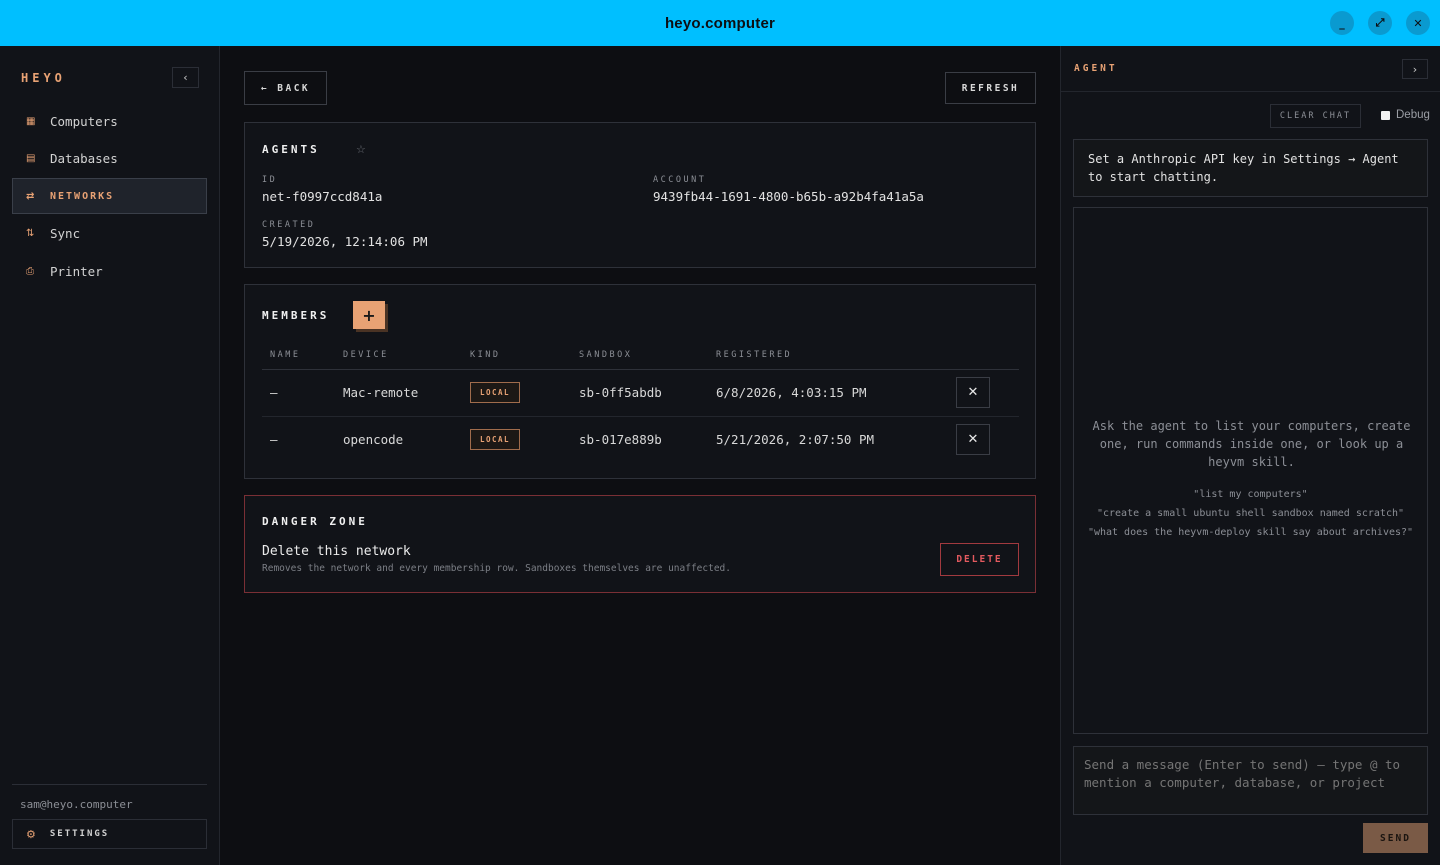  What do you see at coordinates (315, 521) in the screenshot?
I see `danger-zone-title: DANGER ZONE` at bounding box center [315, 521].